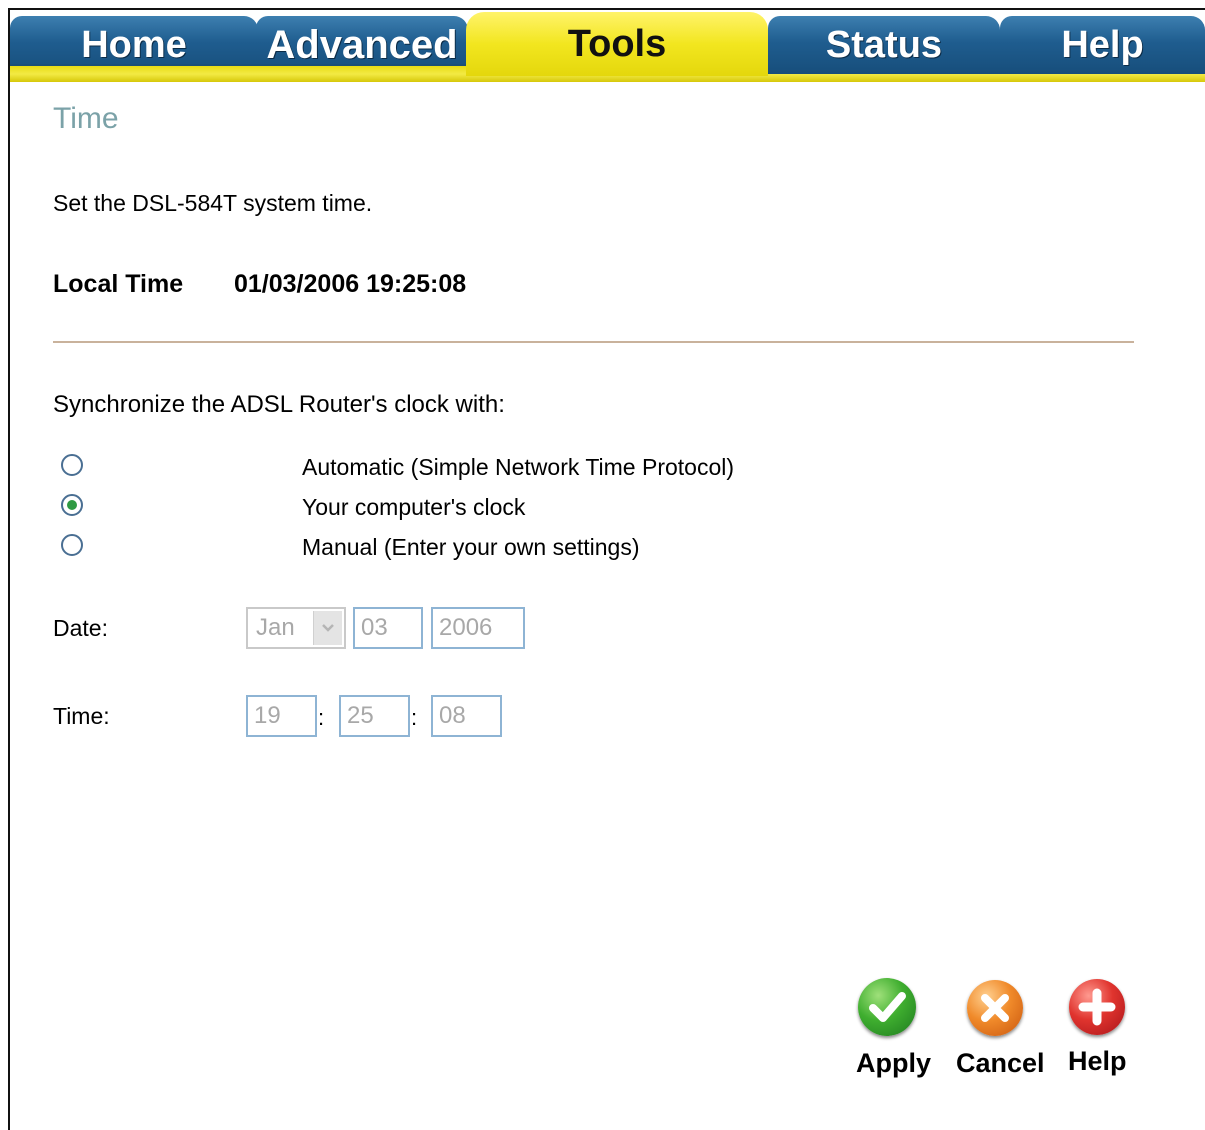 The width and height of the screenshot is (1205, 1130). Describe the element at coordinates (374, 716) in the screenshot. I see `minute-input: 25` at that location.